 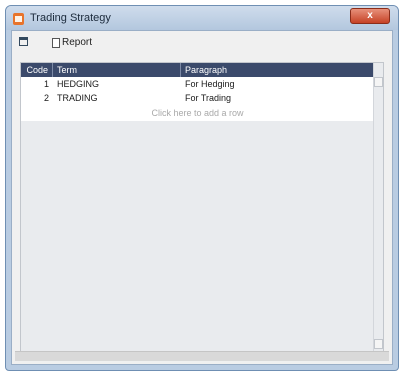 I want to click on status-bar, so click(x=202, y=356).